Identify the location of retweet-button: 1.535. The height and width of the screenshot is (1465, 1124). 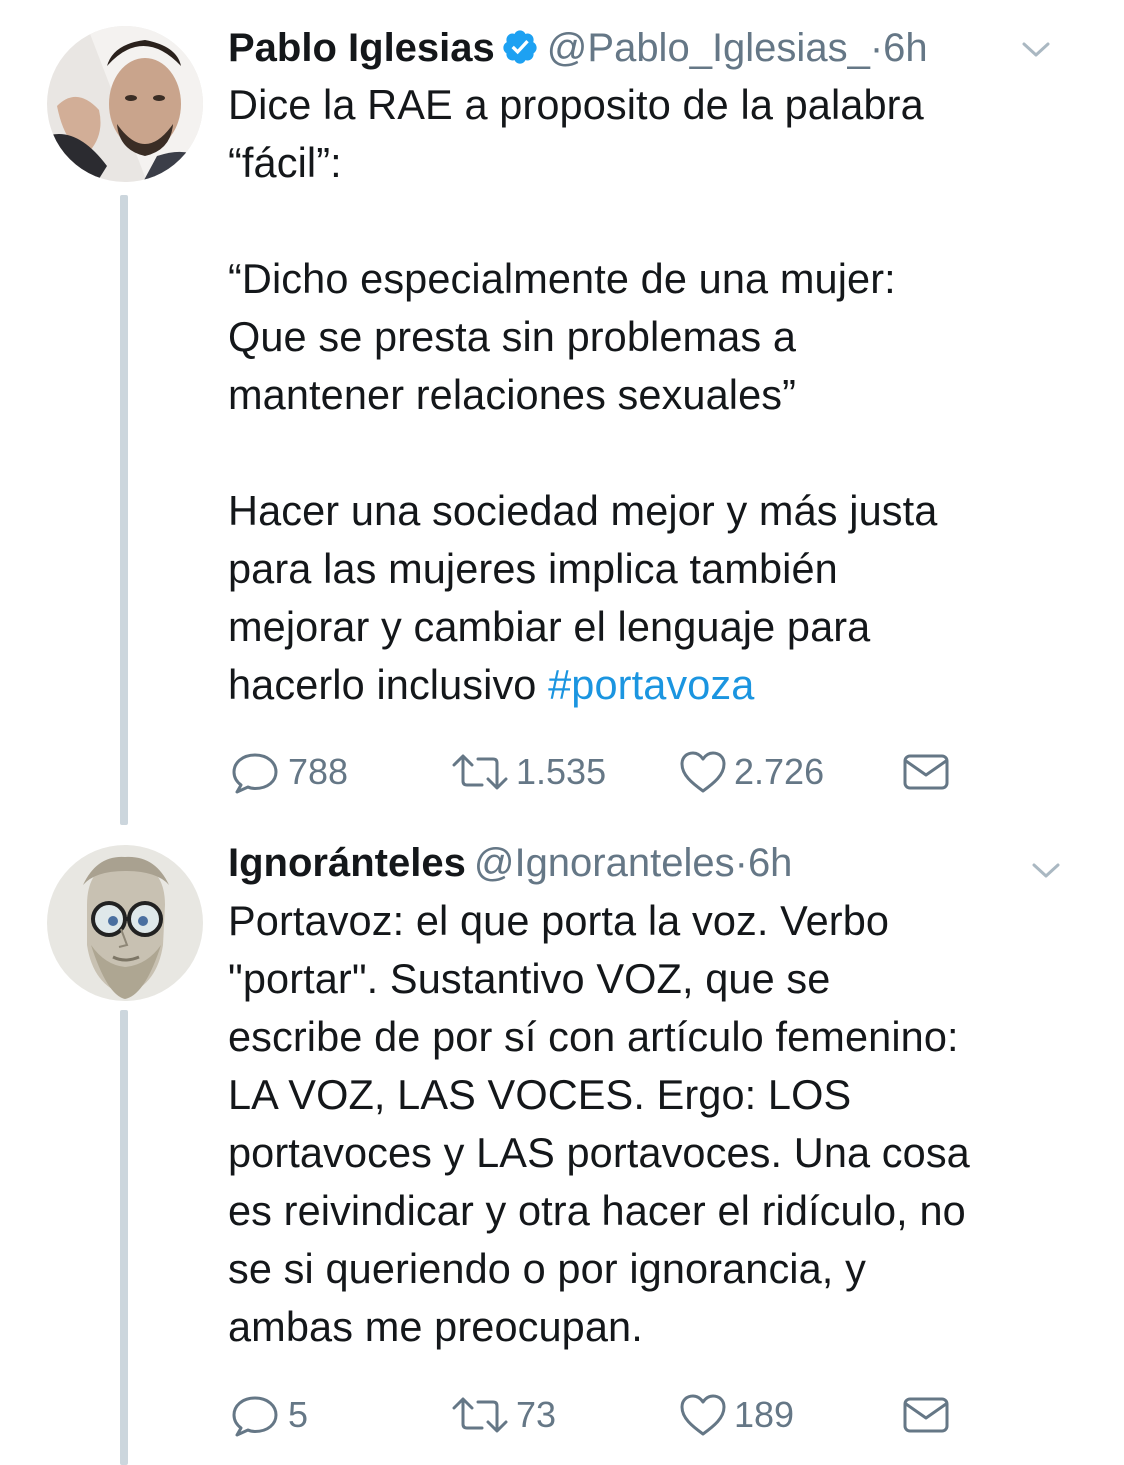
(528, 772).